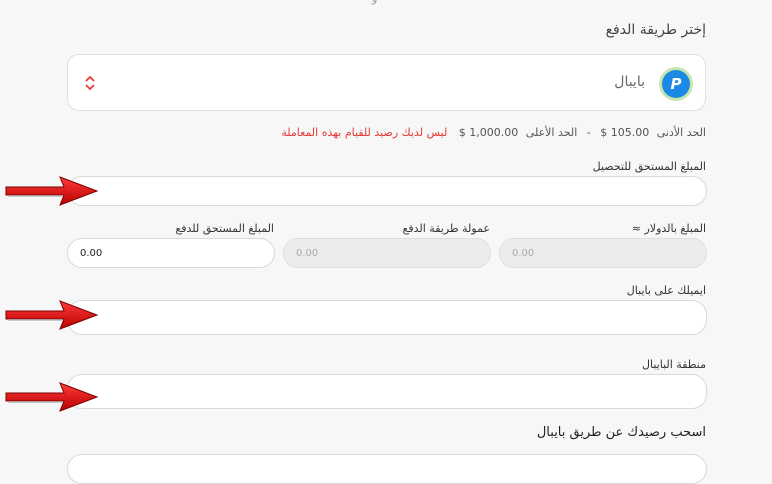 The image size is (772, 484). What do you see at coordinates (621, 432) in the screenshot?
I see `withdraw-section-title: اسحب رصيدك عن طريق بايبال` at bounding box center [621, 432].